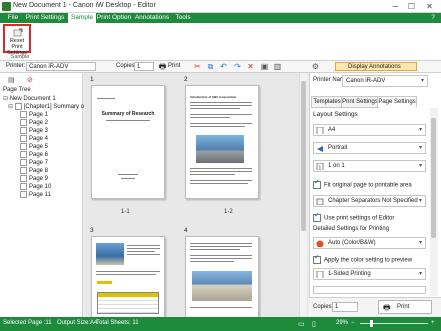 The width and height of the screenshot is (441, 331). I want to click on zoom-slider, so click(394, 323).